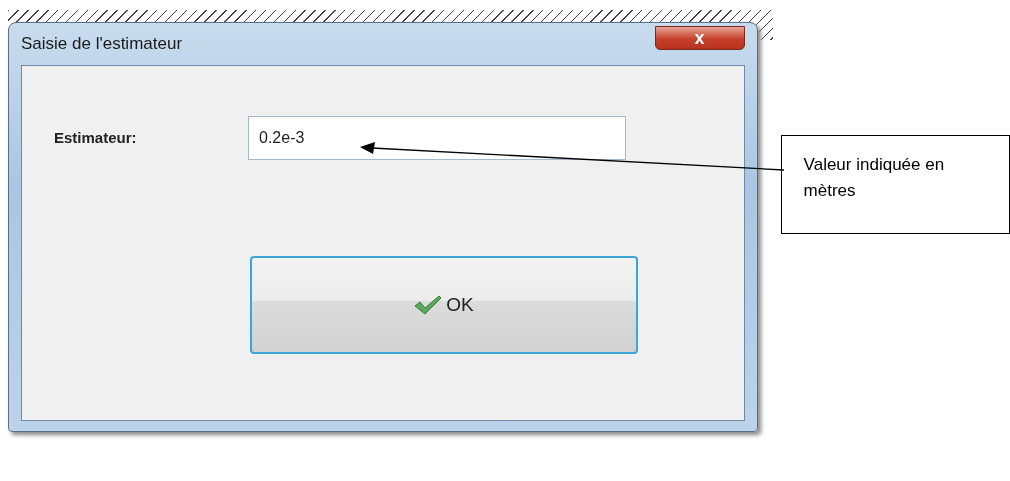 This screenshot has width=1010, height=481. What do you see at coordinates (874, 177) in the screenshot?
I see `callout-text: Valeur indiquée en mètres` at bounding box center [874, 177].